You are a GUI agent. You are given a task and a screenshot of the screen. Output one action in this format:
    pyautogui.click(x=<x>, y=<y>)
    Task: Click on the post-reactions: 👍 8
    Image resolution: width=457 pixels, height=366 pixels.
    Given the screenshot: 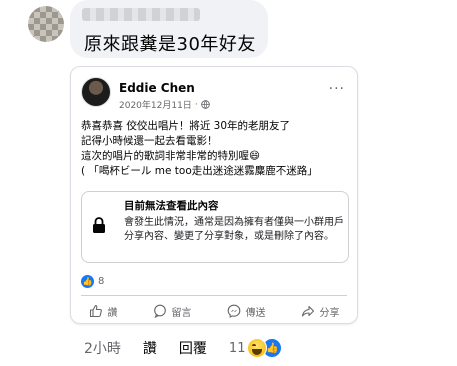 What is the action you would take?
    pyautogui.click(x=92, y=281)
    